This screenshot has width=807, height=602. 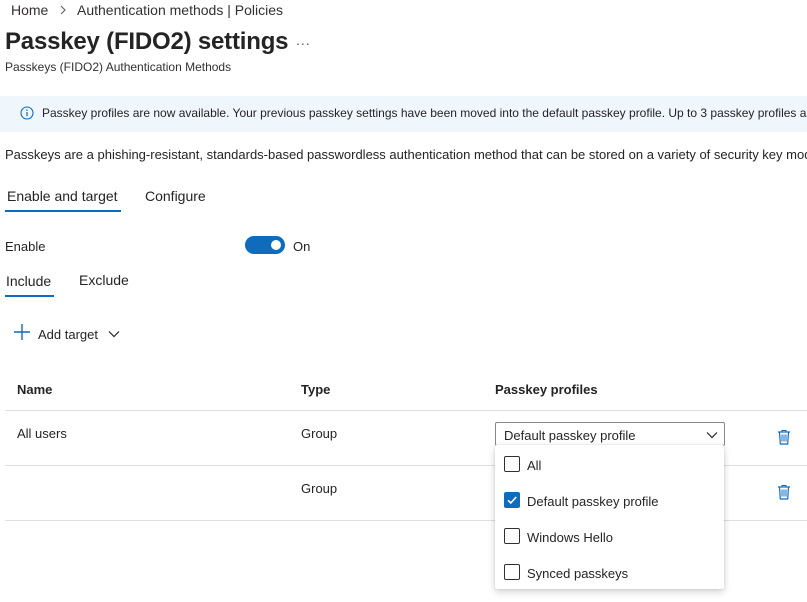 What do you see at coordinates (302, 246) in the screenshot?
I see `enable-state-label: On` at bounding box center [302, 246].